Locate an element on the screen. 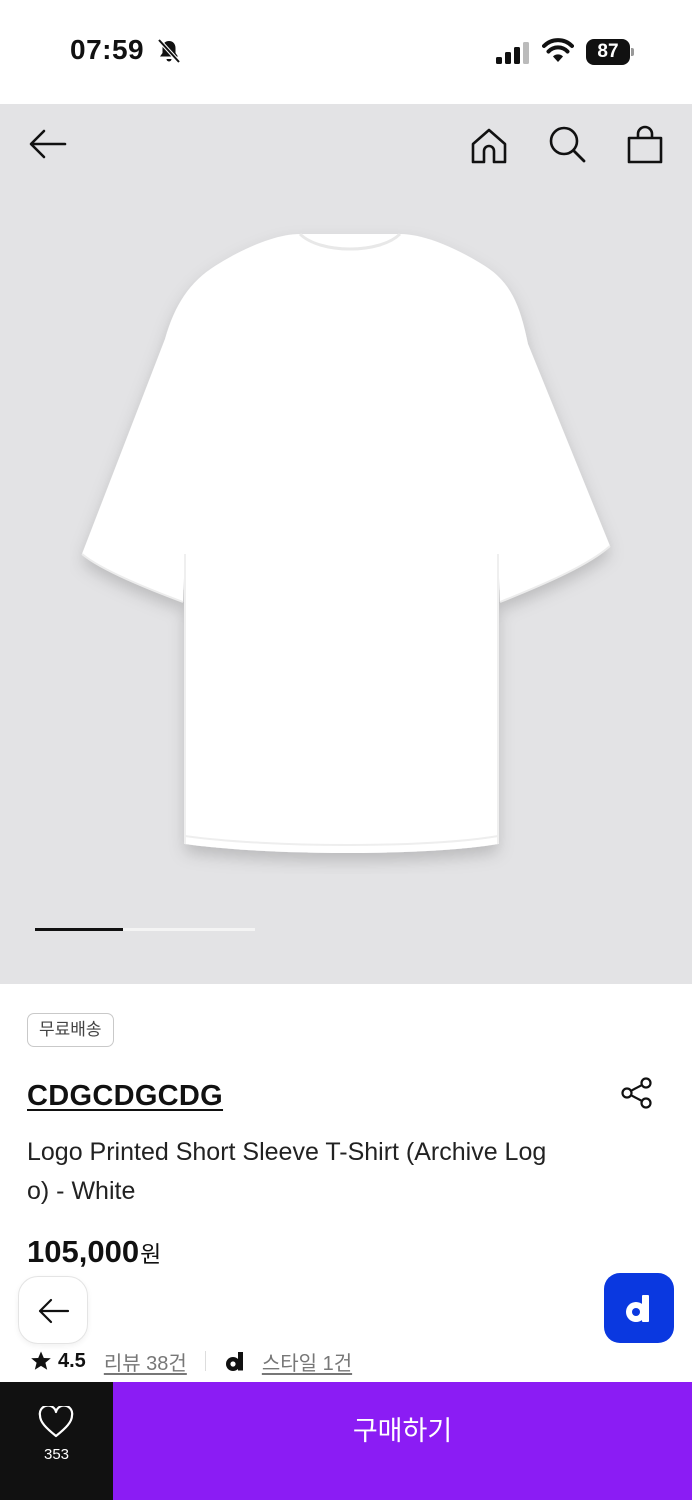 The height and width of the screenshot is (1500, 692). like-button: 353 is located at coordinates (56, 1441).